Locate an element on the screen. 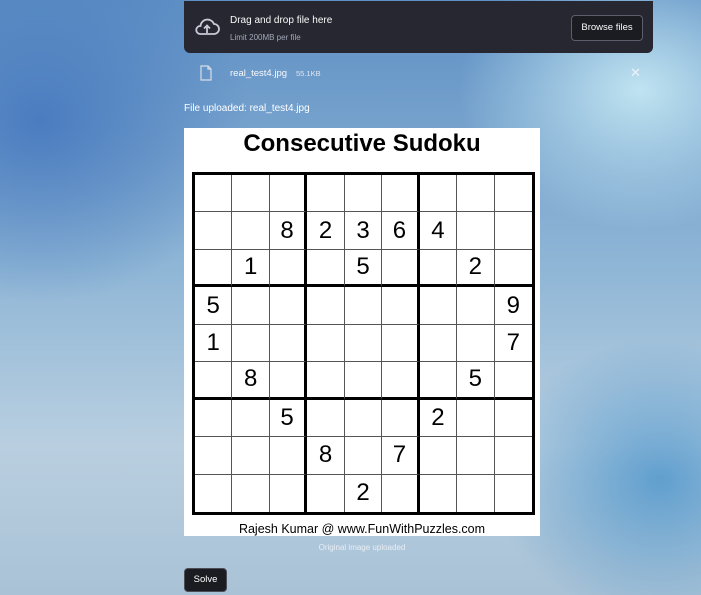  close-icon: ✕ is located at coordinates (635, 73).